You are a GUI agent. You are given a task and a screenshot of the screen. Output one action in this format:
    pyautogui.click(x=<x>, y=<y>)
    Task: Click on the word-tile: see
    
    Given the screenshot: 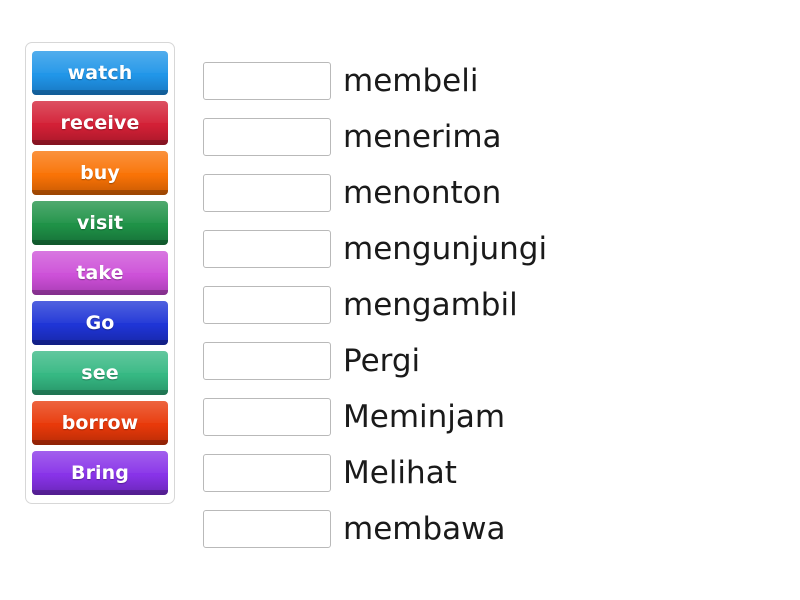 What is the action you would take?
    pyautogui.click(x=100, y=373)
    